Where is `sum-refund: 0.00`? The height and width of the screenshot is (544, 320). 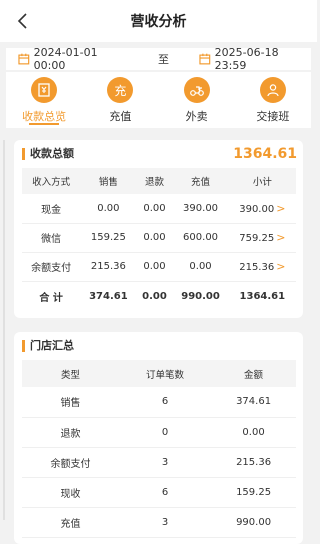
sum-refund: 0.00 is located at coordinates (154, 297).